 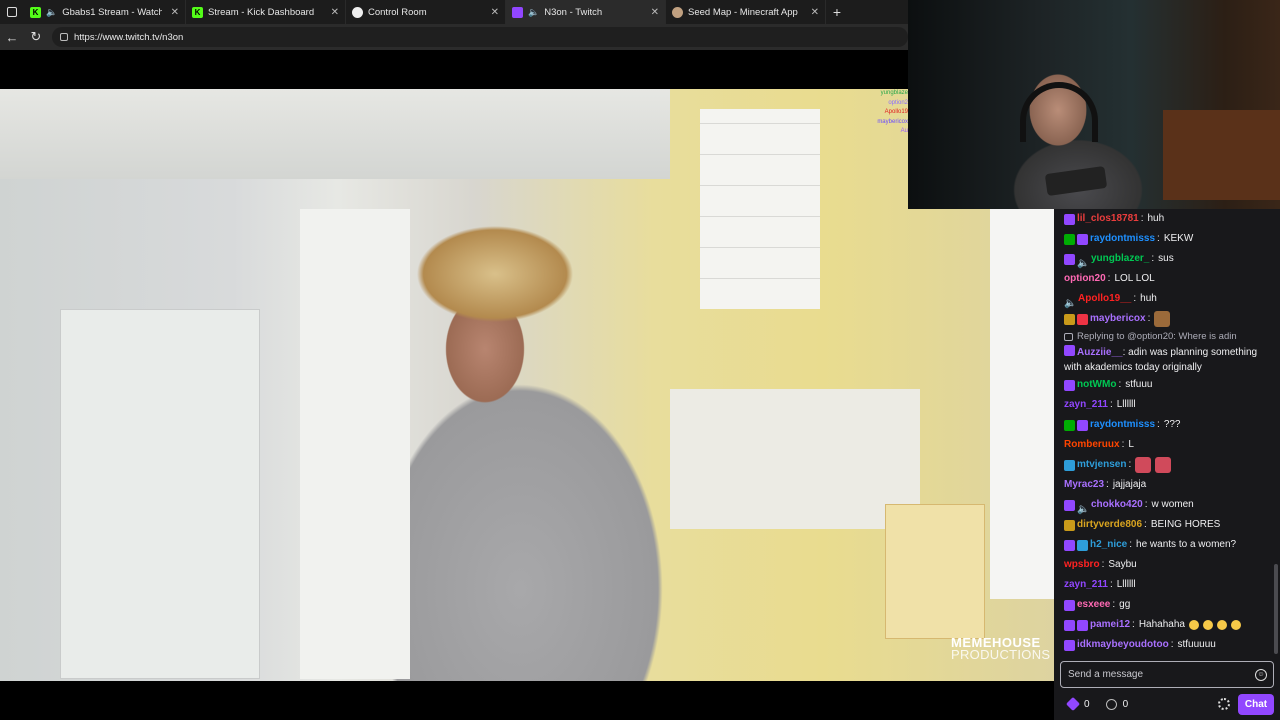 I want to click on tab-kick-dashboard: K Stream - Kick Dashboard ✕, so click(x=266, y=12).